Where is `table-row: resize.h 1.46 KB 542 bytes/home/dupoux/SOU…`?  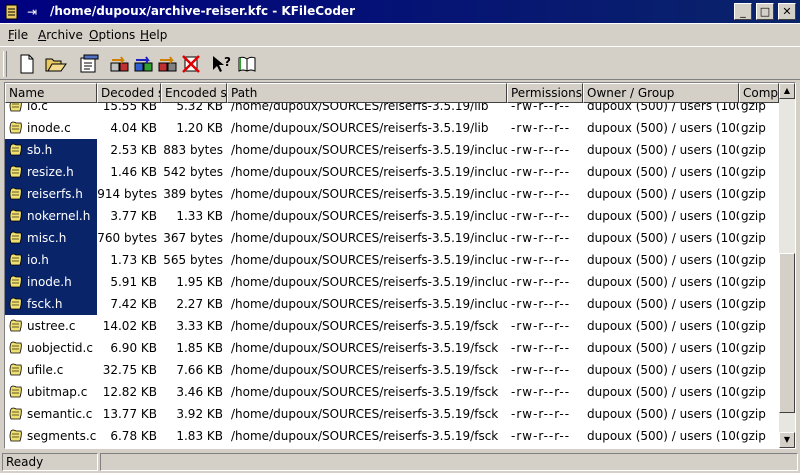 table-row: resize.h 1.46 KB 542 bytes/home/dupoux/SOU… is located at coordinates (392, 172).